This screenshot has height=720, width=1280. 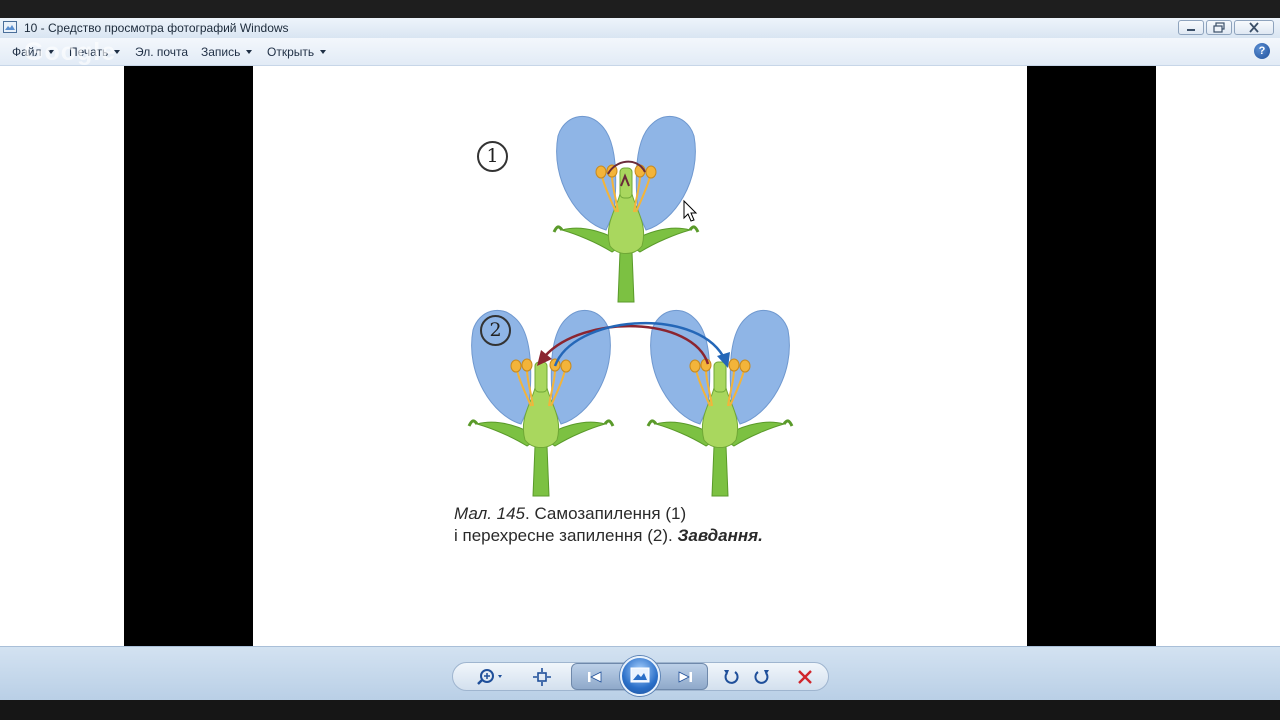 I want to click on actual-size-icon, so click(x=542, y=676).